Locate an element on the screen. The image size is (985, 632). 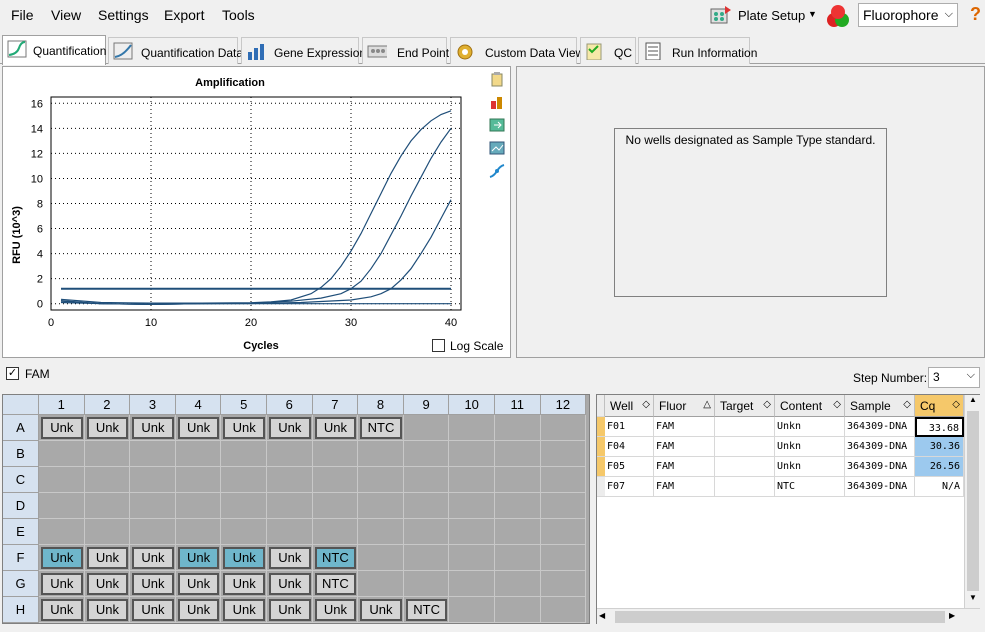
table-cell: FAM is located at coordinates (684, 487).